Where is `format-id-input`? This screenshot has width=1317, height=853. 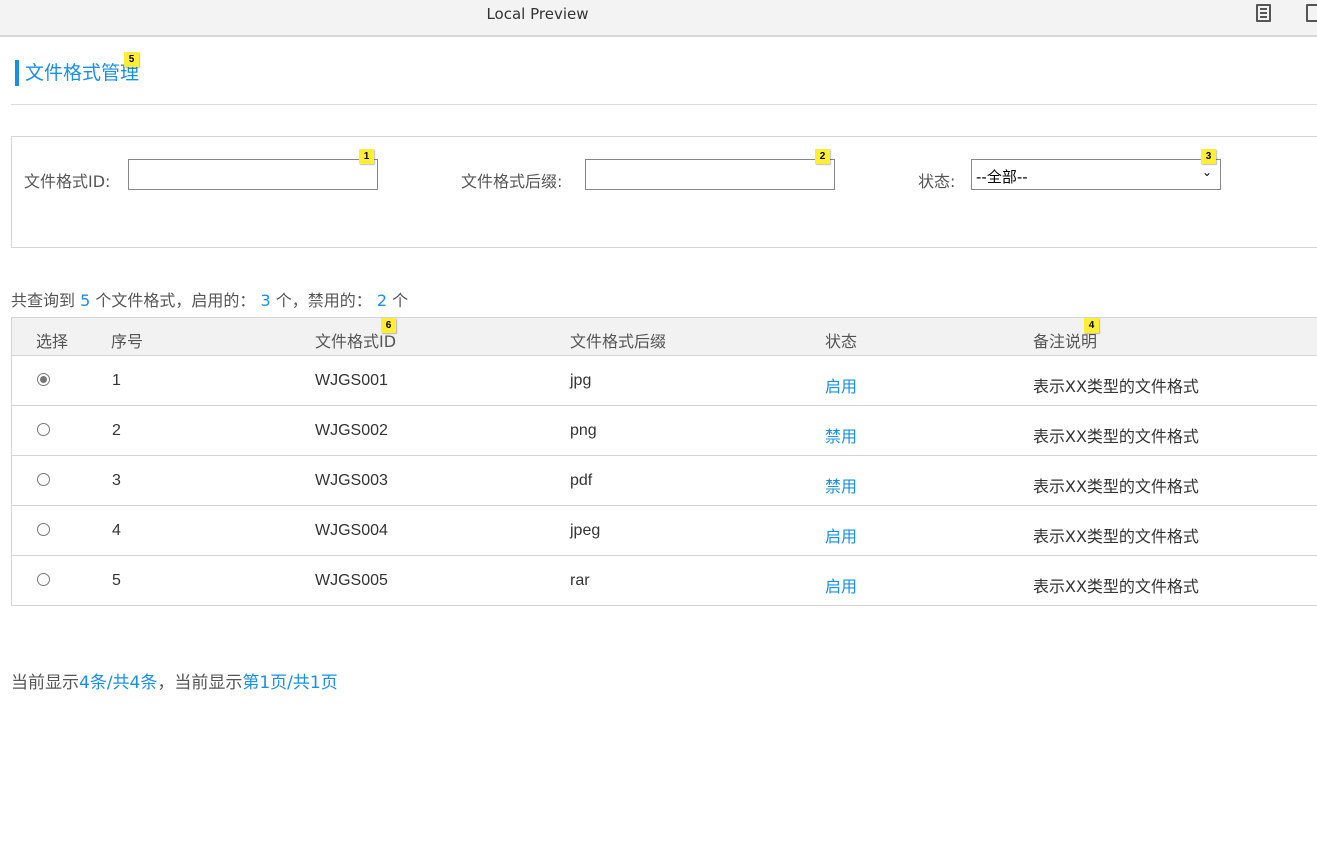 format-id-input is located at coordinates (253, 174).